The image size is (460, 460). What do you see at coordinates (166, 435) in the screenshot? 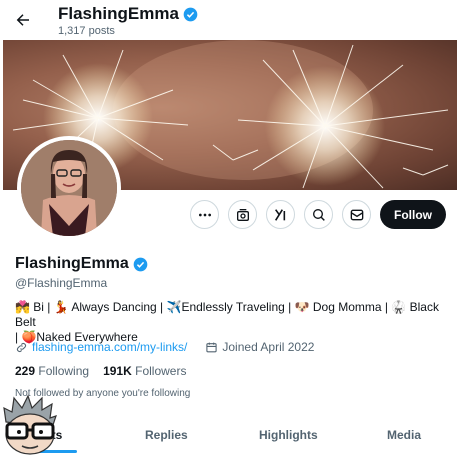
I see `tab-replies: Replies` at bounding box center [166, 435].